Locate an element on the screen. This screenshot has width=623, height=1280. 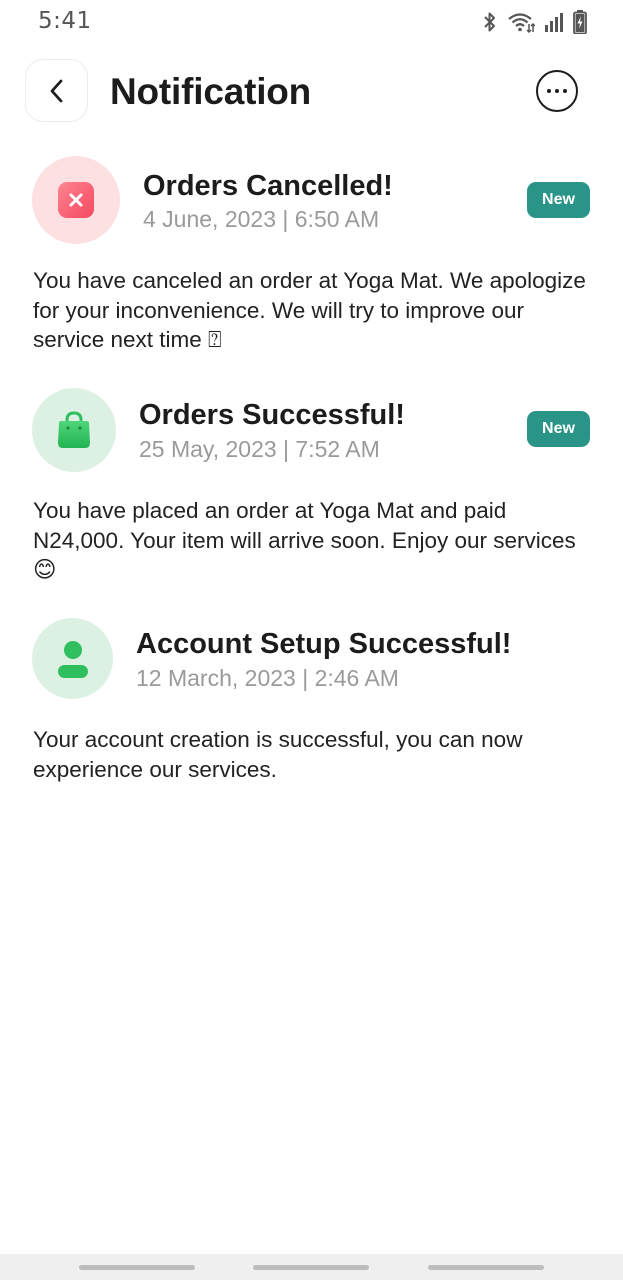
notification-title: Orders Cancelled! is located at coordinates (268, 186).